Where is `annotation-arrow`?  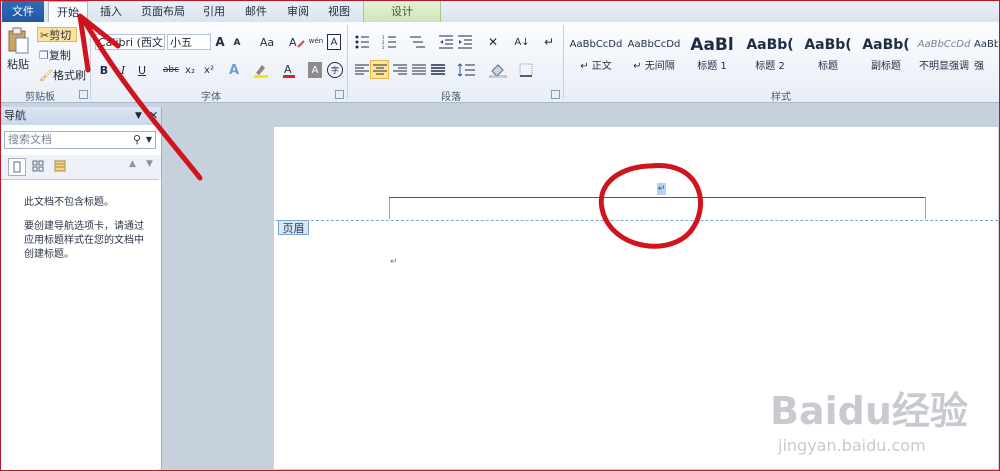
annotation-arrow is located at coordinates (141, 98).